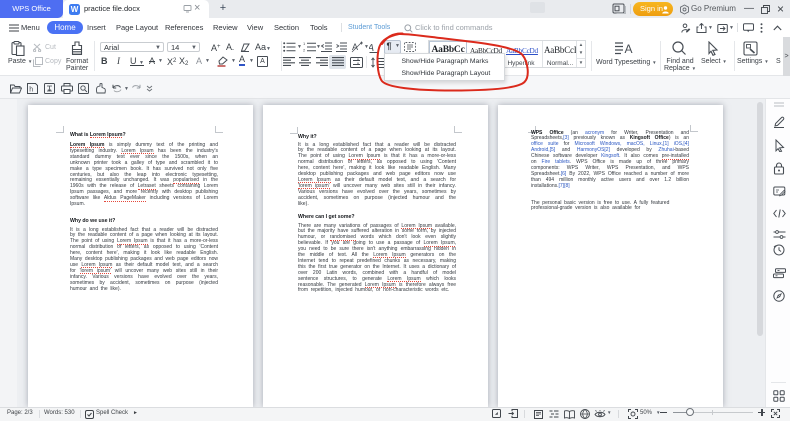 This screenshot has width=790, height=421. I want to click on svg-text: h, so click(31, 90).